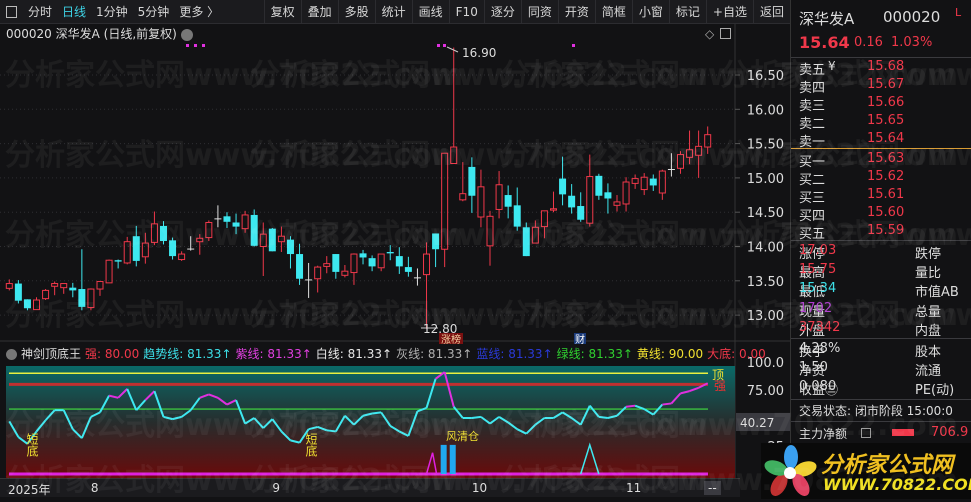 The height and width of the screenshot is (502, 971). Describe the element at coordinates (935, 391) in the screenshot. I see `stat-label: PE(动)` at that location.